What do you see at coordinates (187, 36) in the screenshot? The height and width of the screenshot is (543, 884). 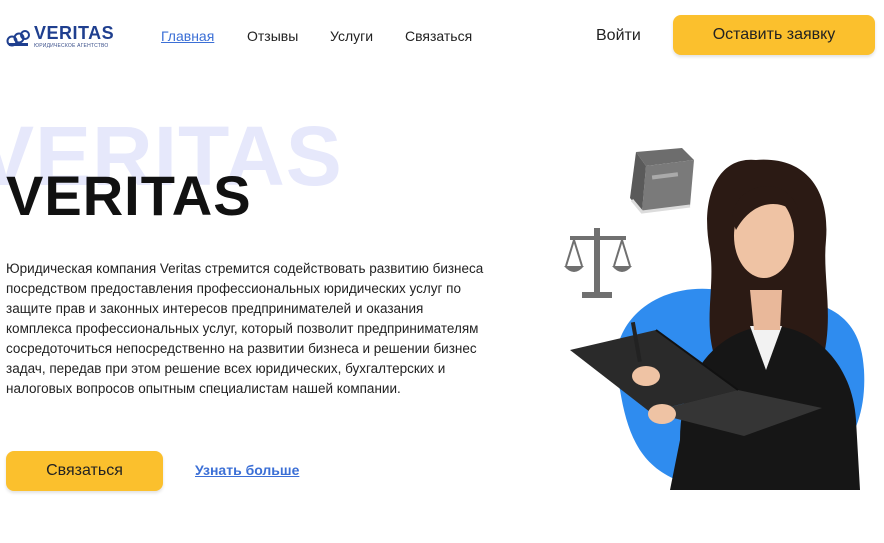 I see `nav-item-home: Главная` at bounding box center [187, 36].